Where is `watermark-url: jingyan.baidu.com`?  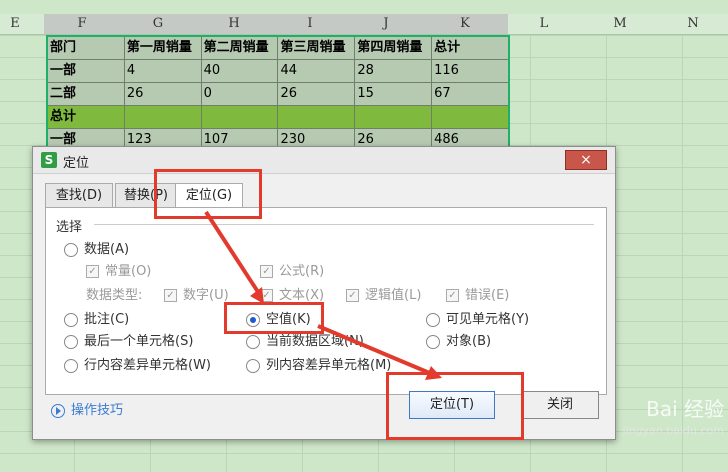 watermark-url: jingyan.baidu.com is located at coordinates (673, 430).